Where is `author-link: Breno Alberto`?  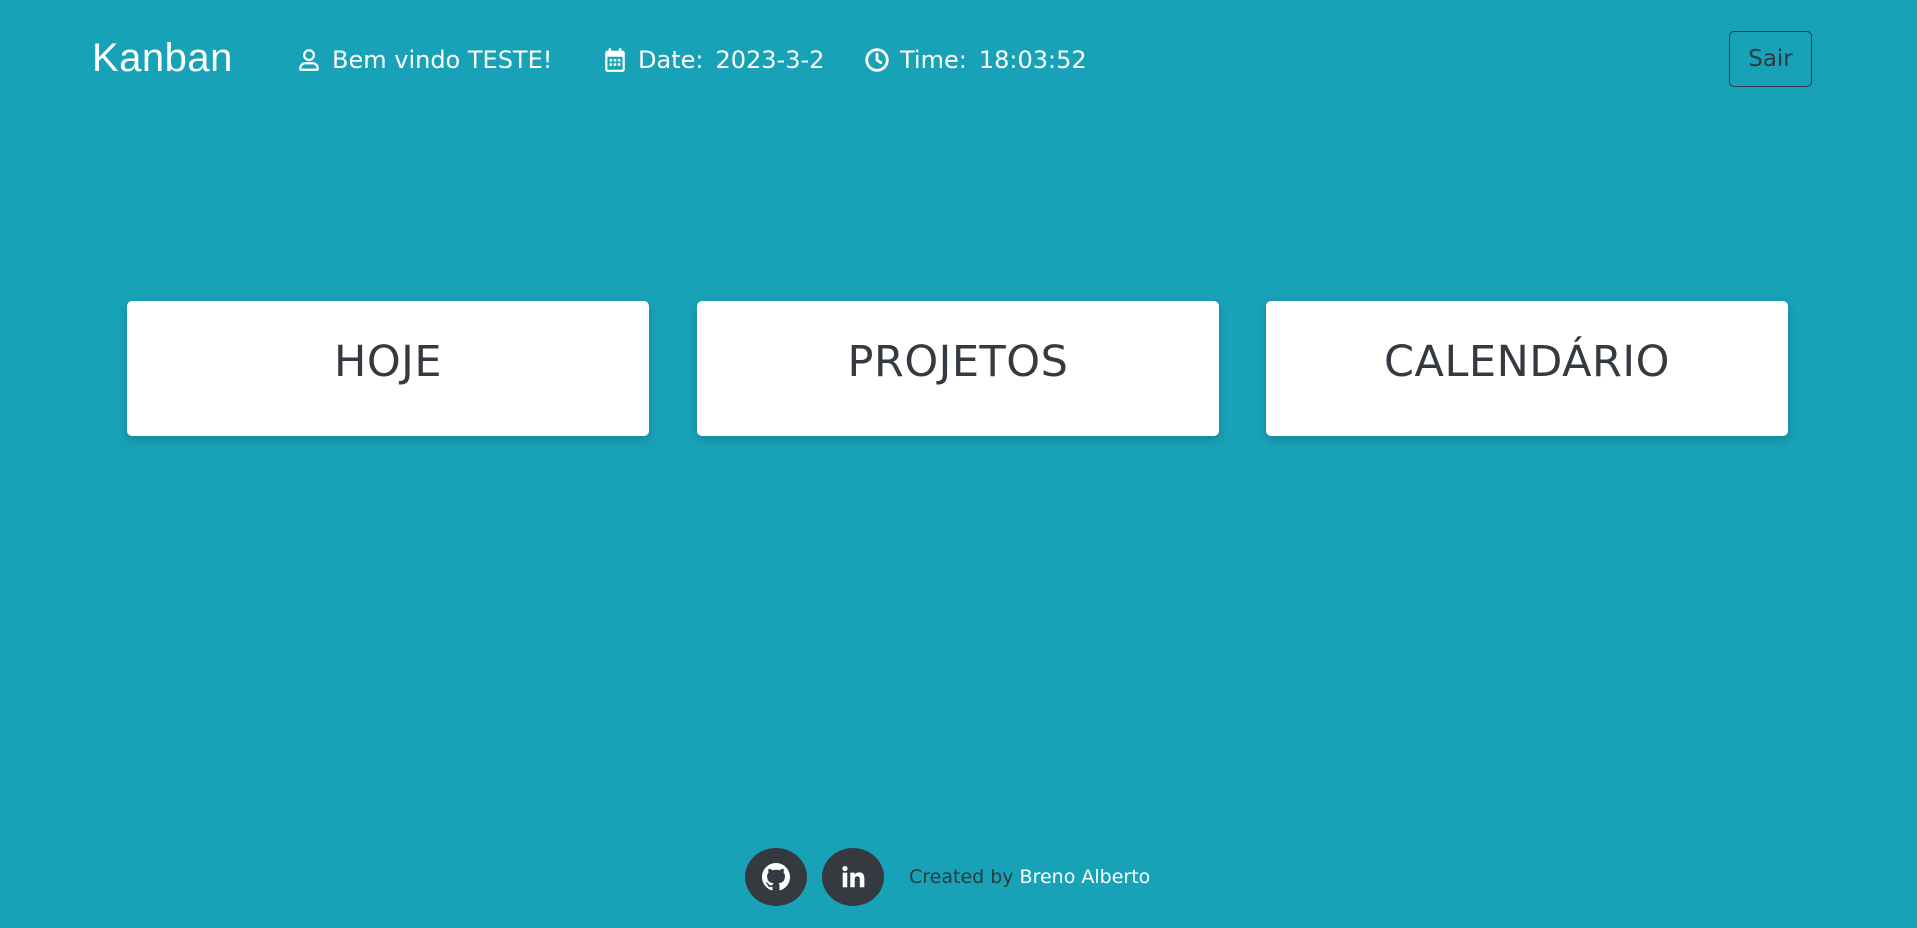 author-link: Breno Alberto is located at coordinates (1085, 877).